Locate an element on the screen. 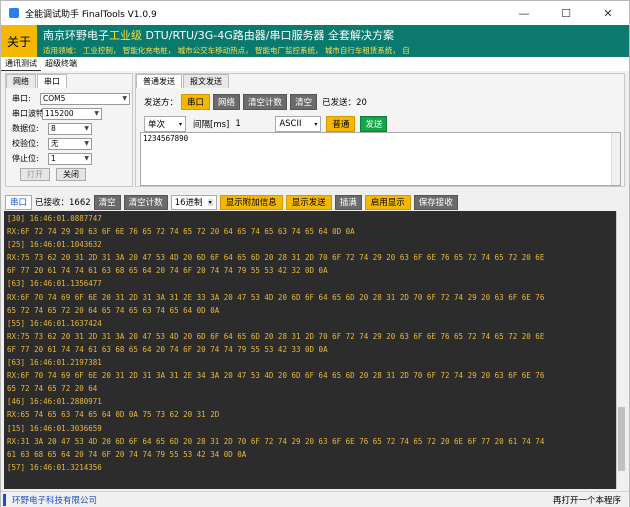 The height and width of the screenshot is (507, 630). databits-select: 8 ▼ is located at coordinates (70, 128).